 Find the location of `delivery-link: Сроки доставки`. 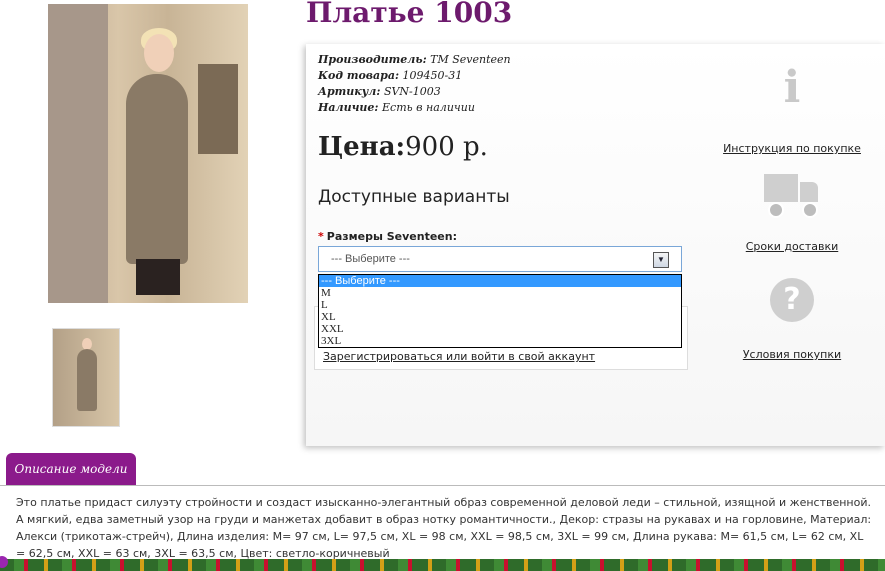

delivery-link: Сроки доставки is located at coordinates (792, 246).